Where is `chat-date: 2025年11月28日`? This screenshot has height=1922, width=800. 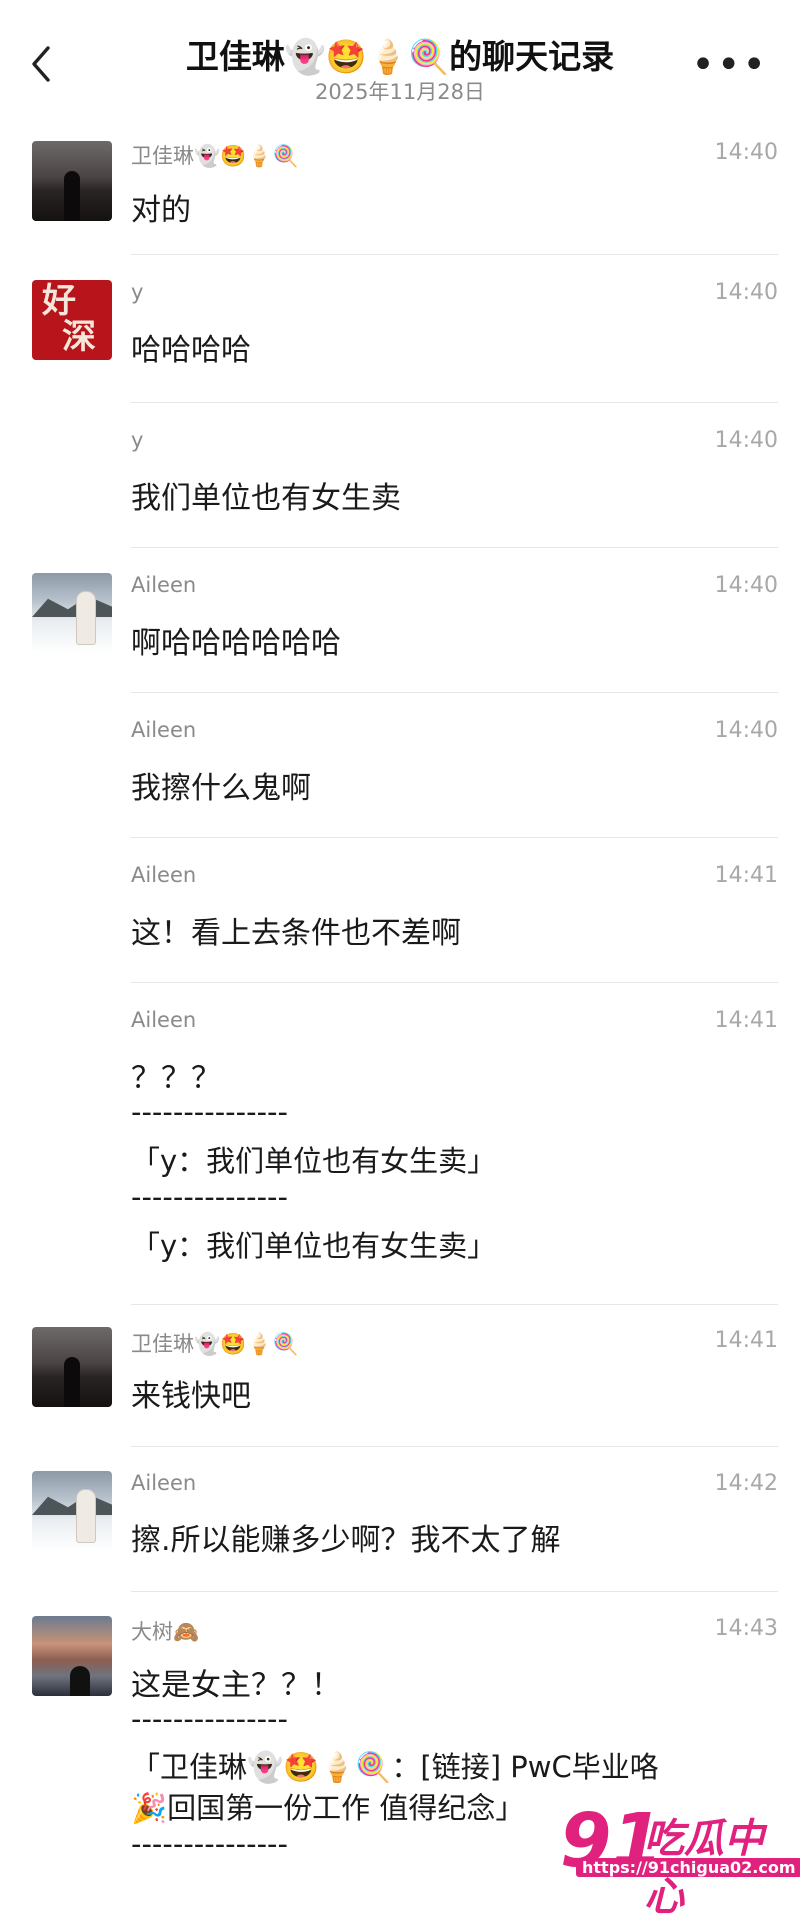
chat-date: 2025年11月28日 is located at coordinates (400, 92).